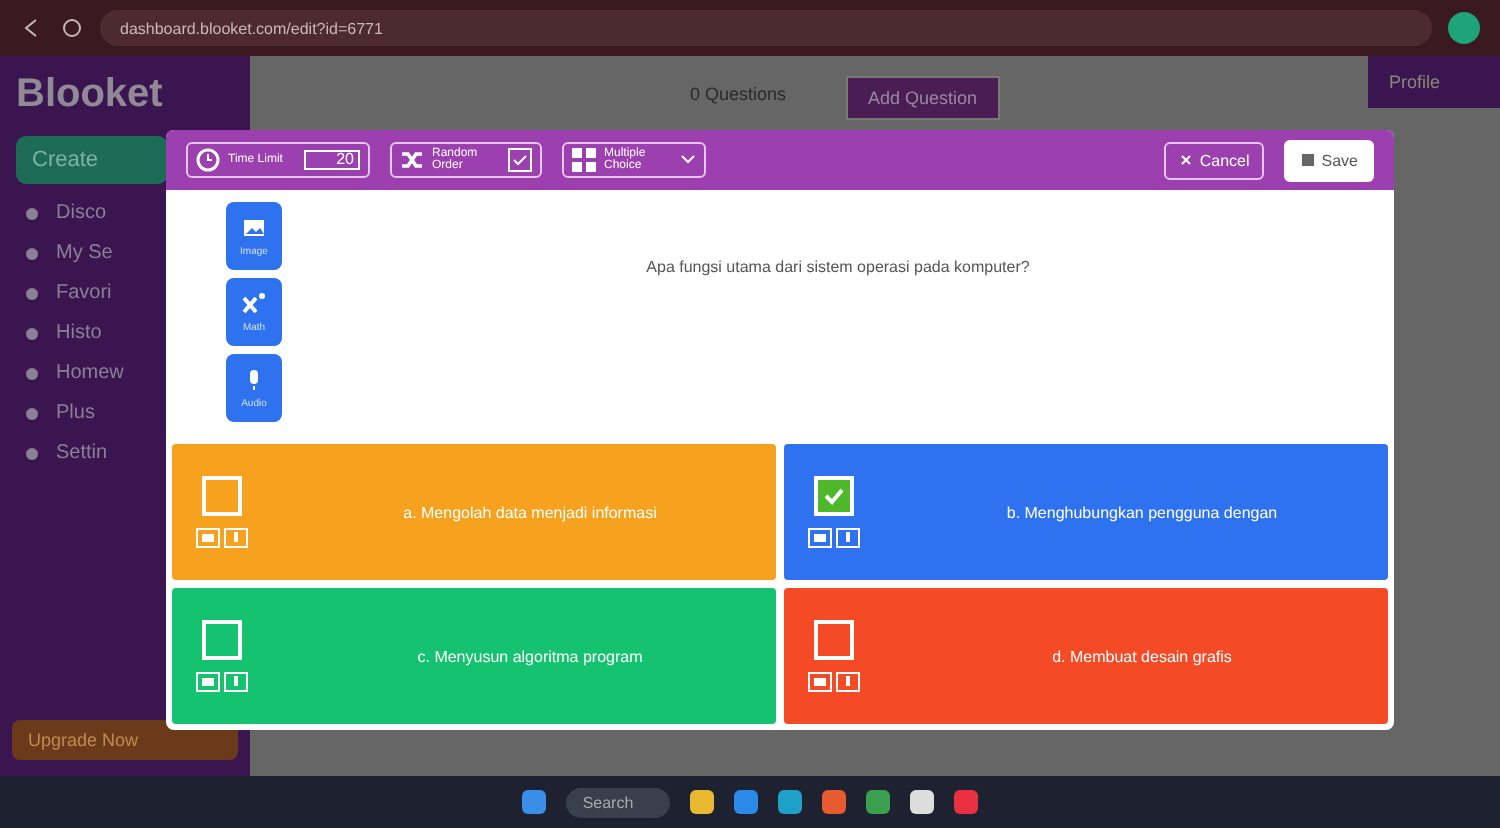 Image resolution: width=1500 pixels, height=828 pixels. I want to click on question-count: 0 Questions, so click(738, 93).